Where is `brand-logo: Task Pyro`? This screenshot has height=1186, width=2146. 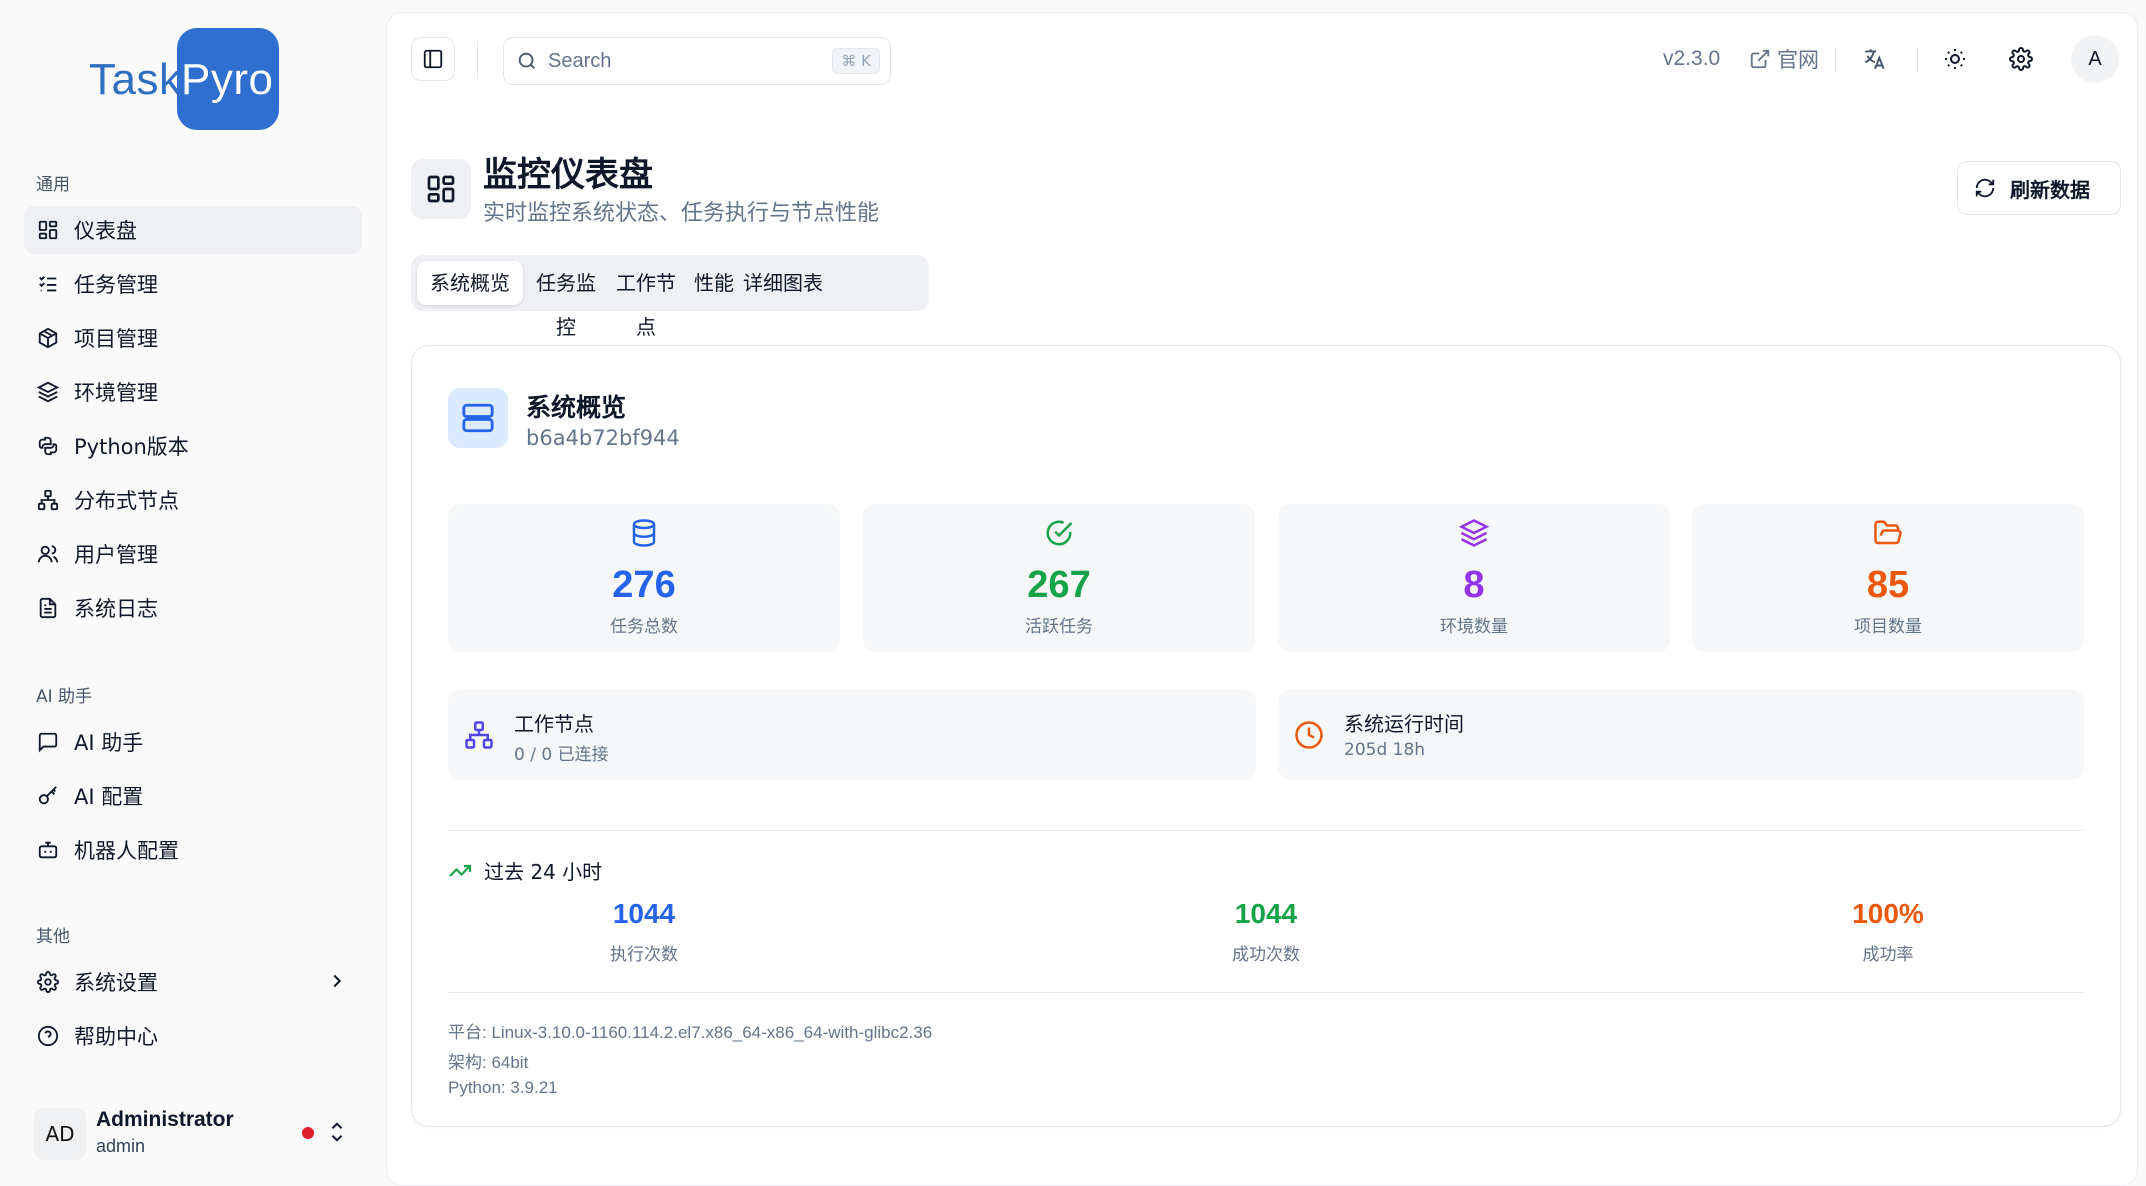
brand-logo: Task Pyro is located at coordinates (184, 79).